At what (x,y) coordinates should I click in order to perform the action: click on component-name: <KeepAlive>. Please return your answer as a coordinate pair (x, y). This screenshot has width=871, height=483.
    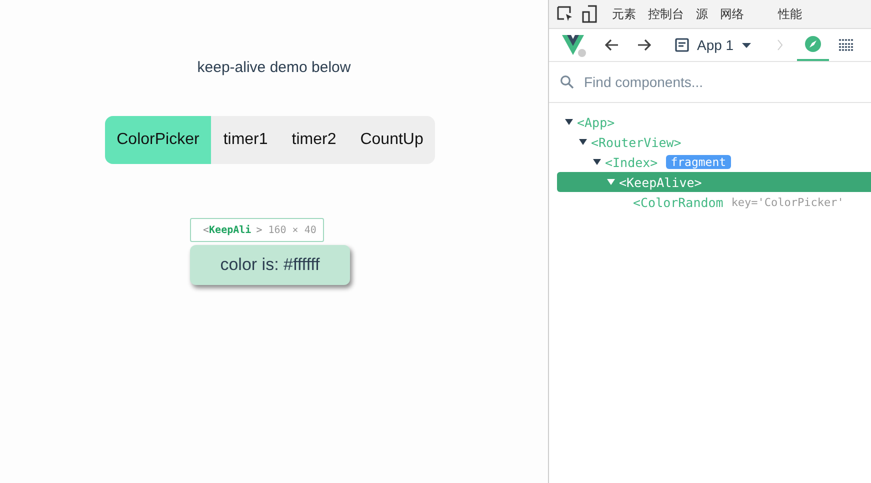
    Looking at the image, I should click on (660, 182).